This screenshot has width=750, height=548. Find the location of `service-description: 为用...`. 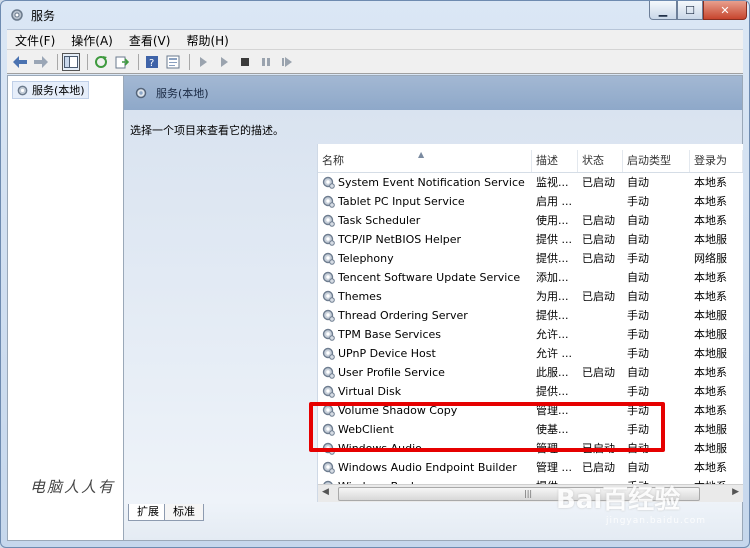

service-description: 为用... is located at coordinates (552, 296).